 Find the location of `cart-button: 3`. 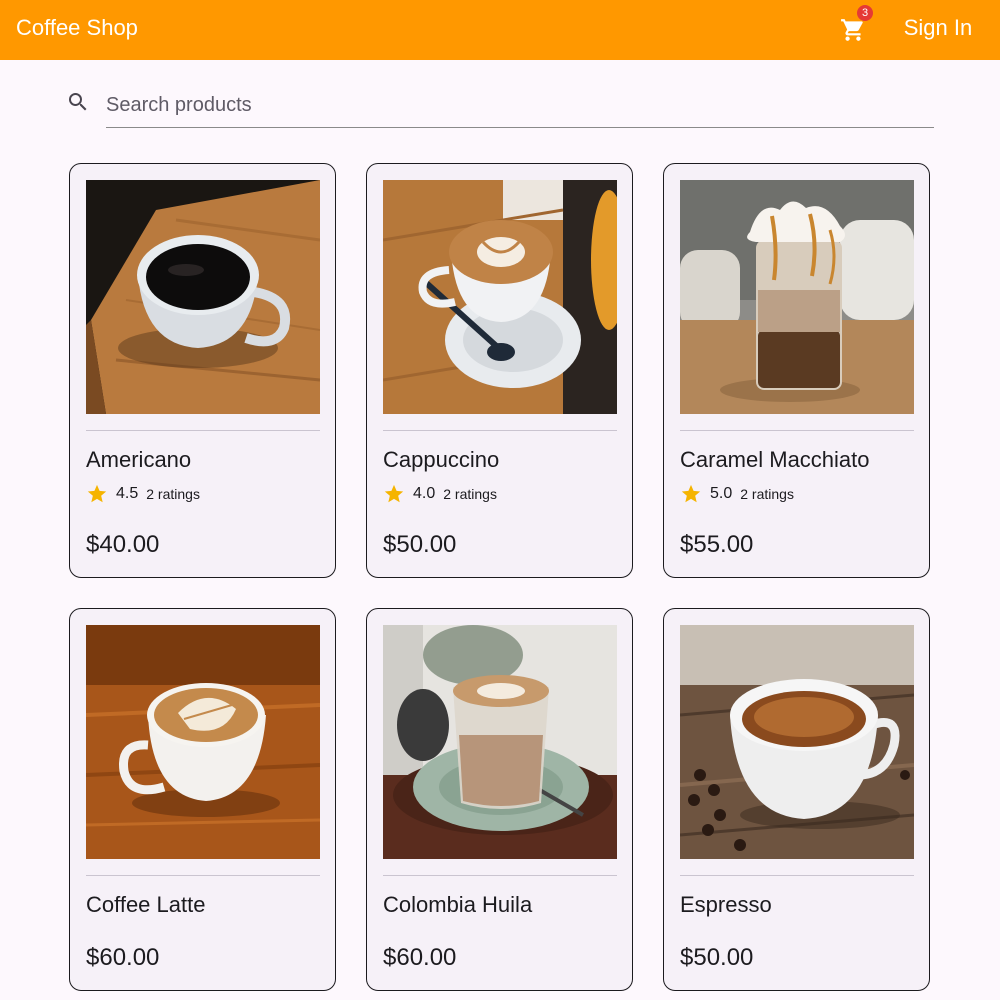

cart-button: 3 is located at coordinates (854, 25).